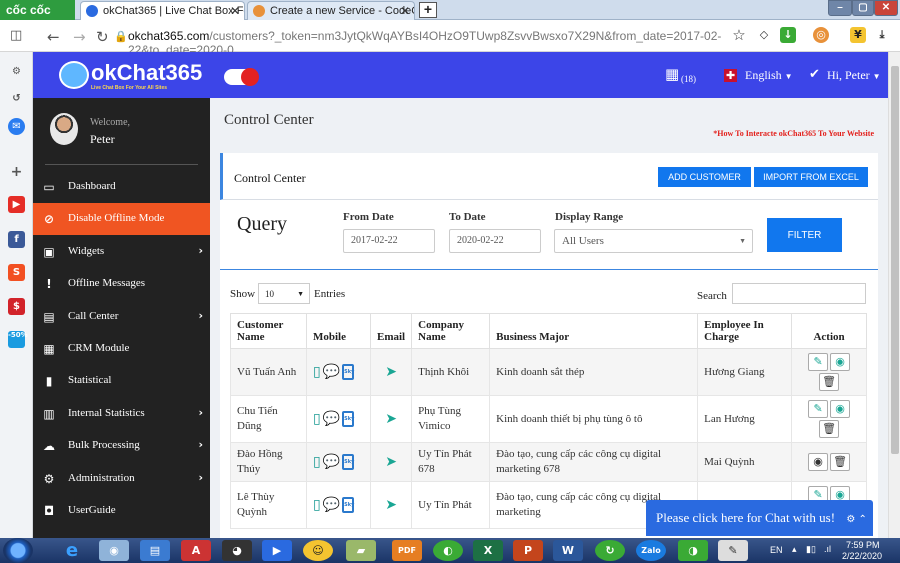 This screenshot has height=563, width=900. I want to click on clock-time: 7:59 PM, so click(863, 545).